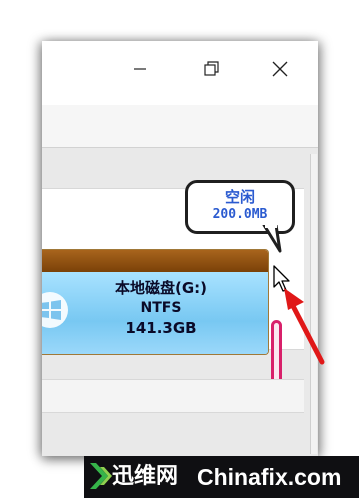  I want to click on windows-logo-icon, so click(55, 310).